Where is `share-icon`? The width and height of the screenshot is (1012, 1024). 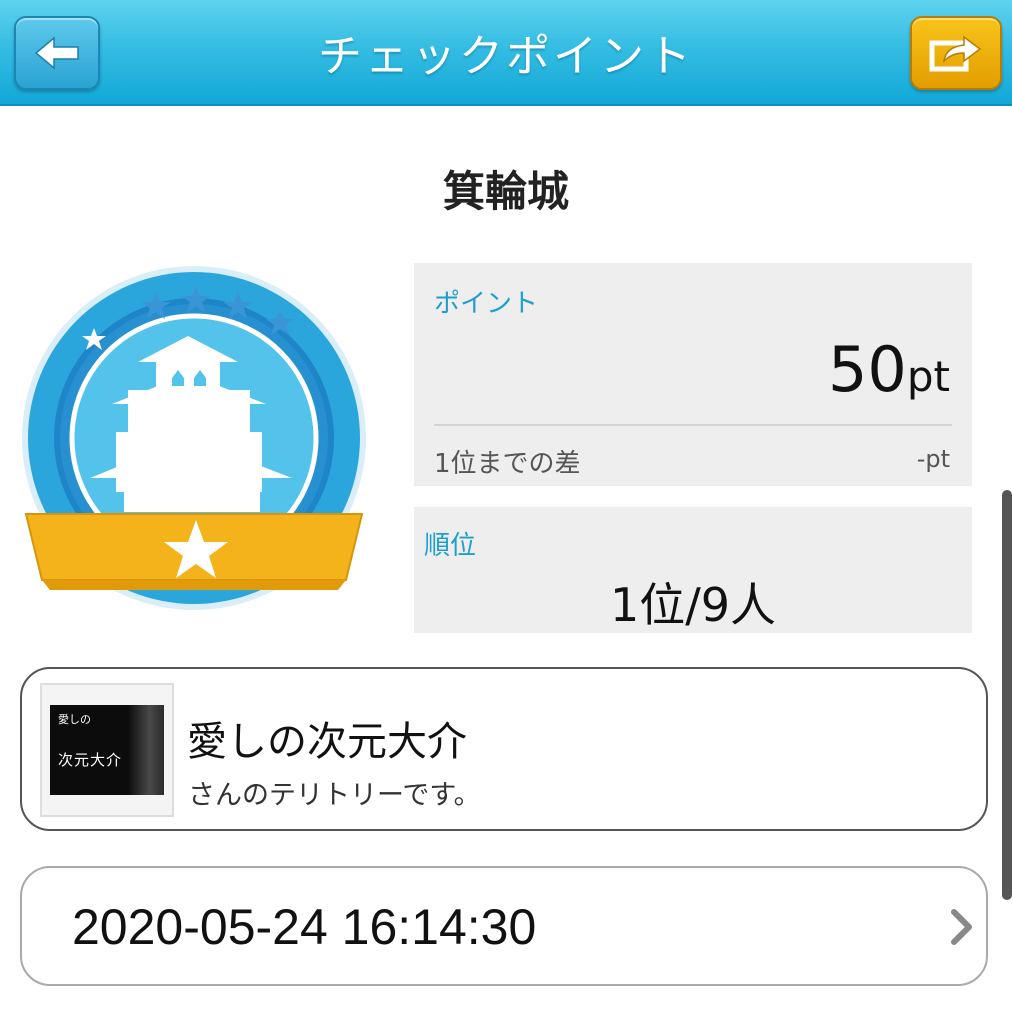 share-icon is located at coordinates (955, 53).